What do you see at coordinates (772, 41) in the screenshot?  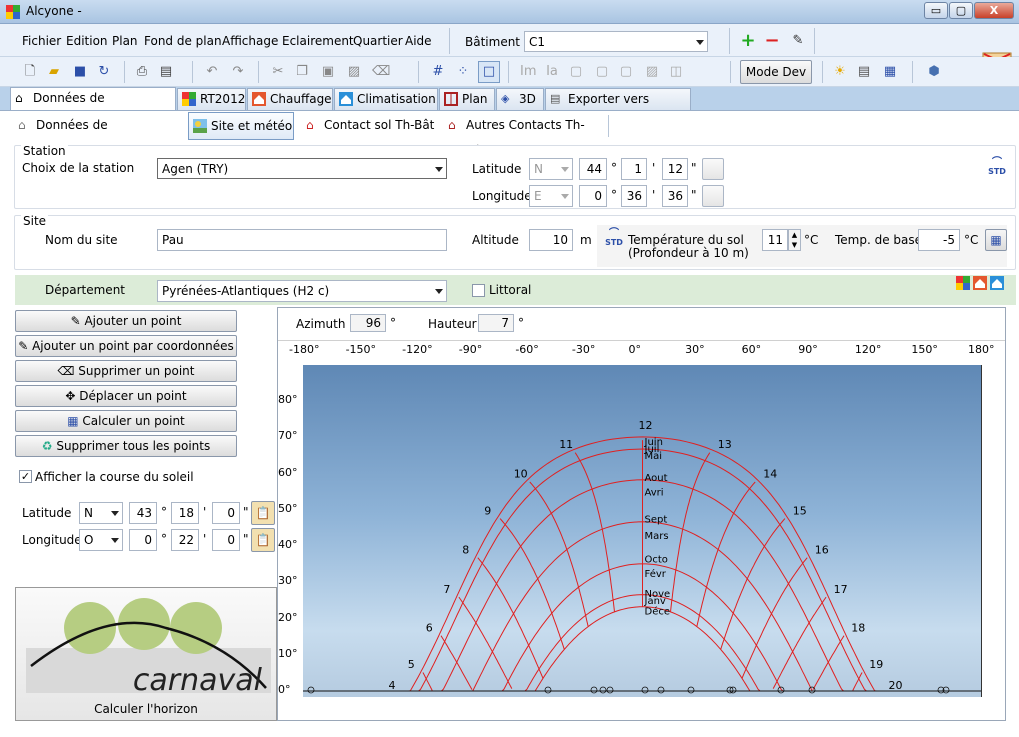 I see `remove-icon: −` at bounding box center [772, 41].